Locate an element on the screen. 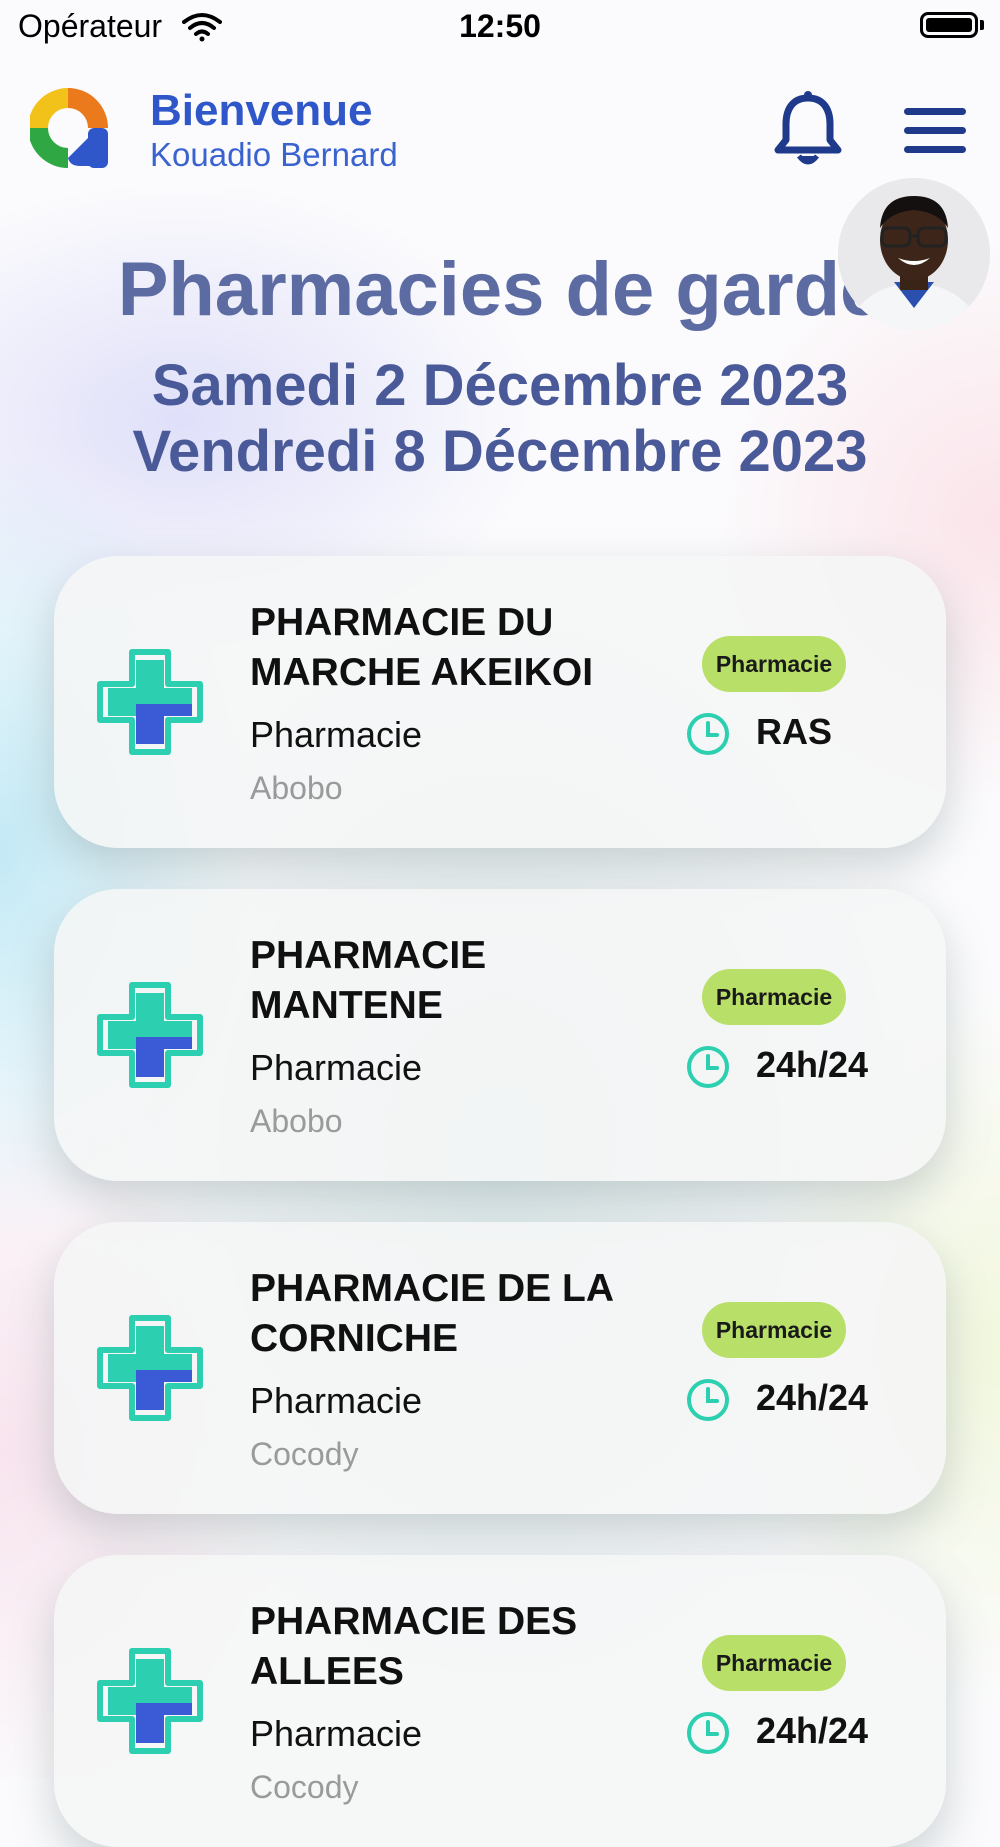  battery-tip is located at coordinates (982, 25).